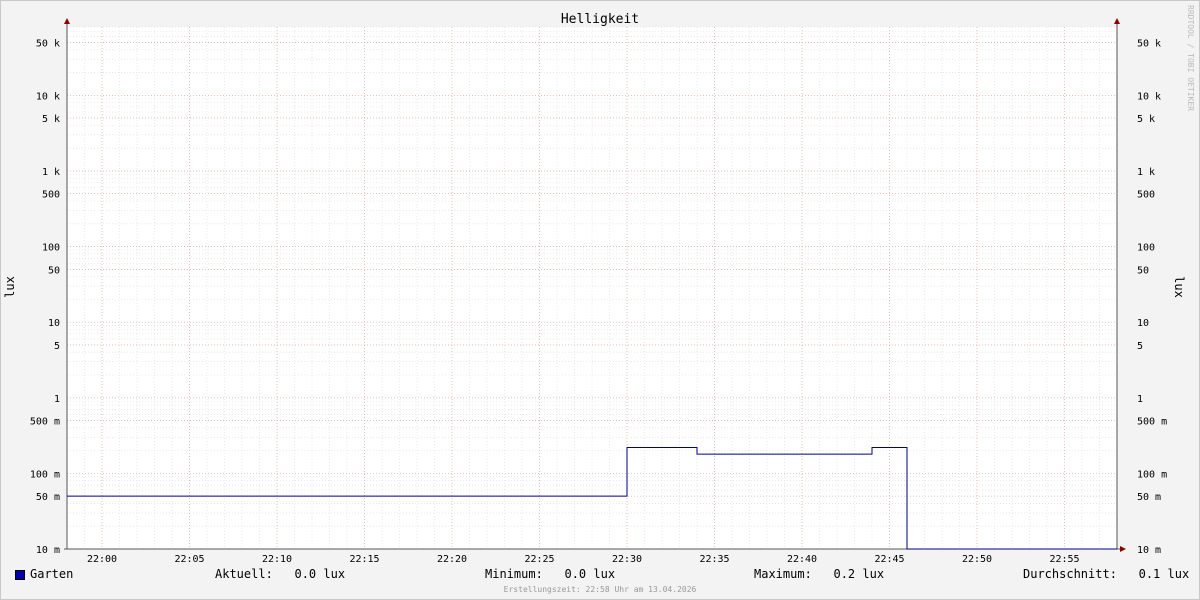 This screenshot has width=1200, height=600. What do you see at coordinates (52, 574) in the screenshot?
I see `legend-series-name: Garten` at bounding box center [52, 574].